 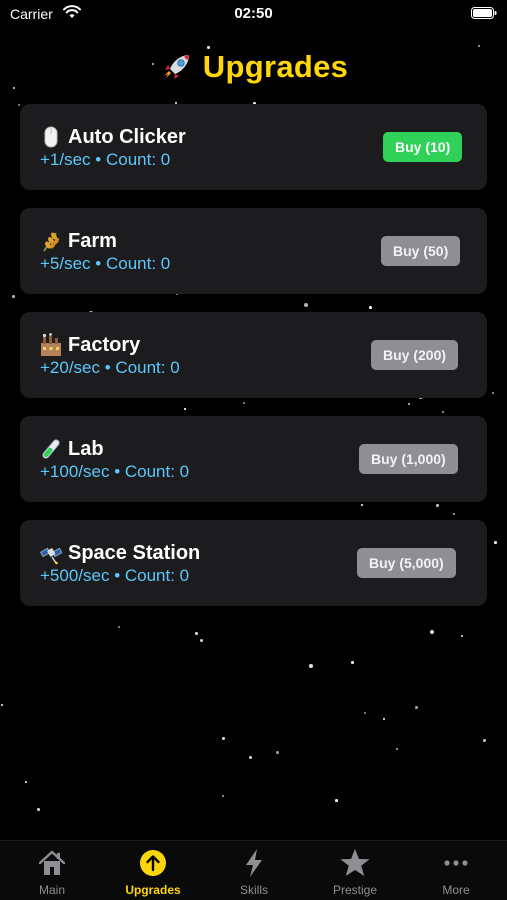 I want to click on tab-label: Skills, so click(x=253, y=890).